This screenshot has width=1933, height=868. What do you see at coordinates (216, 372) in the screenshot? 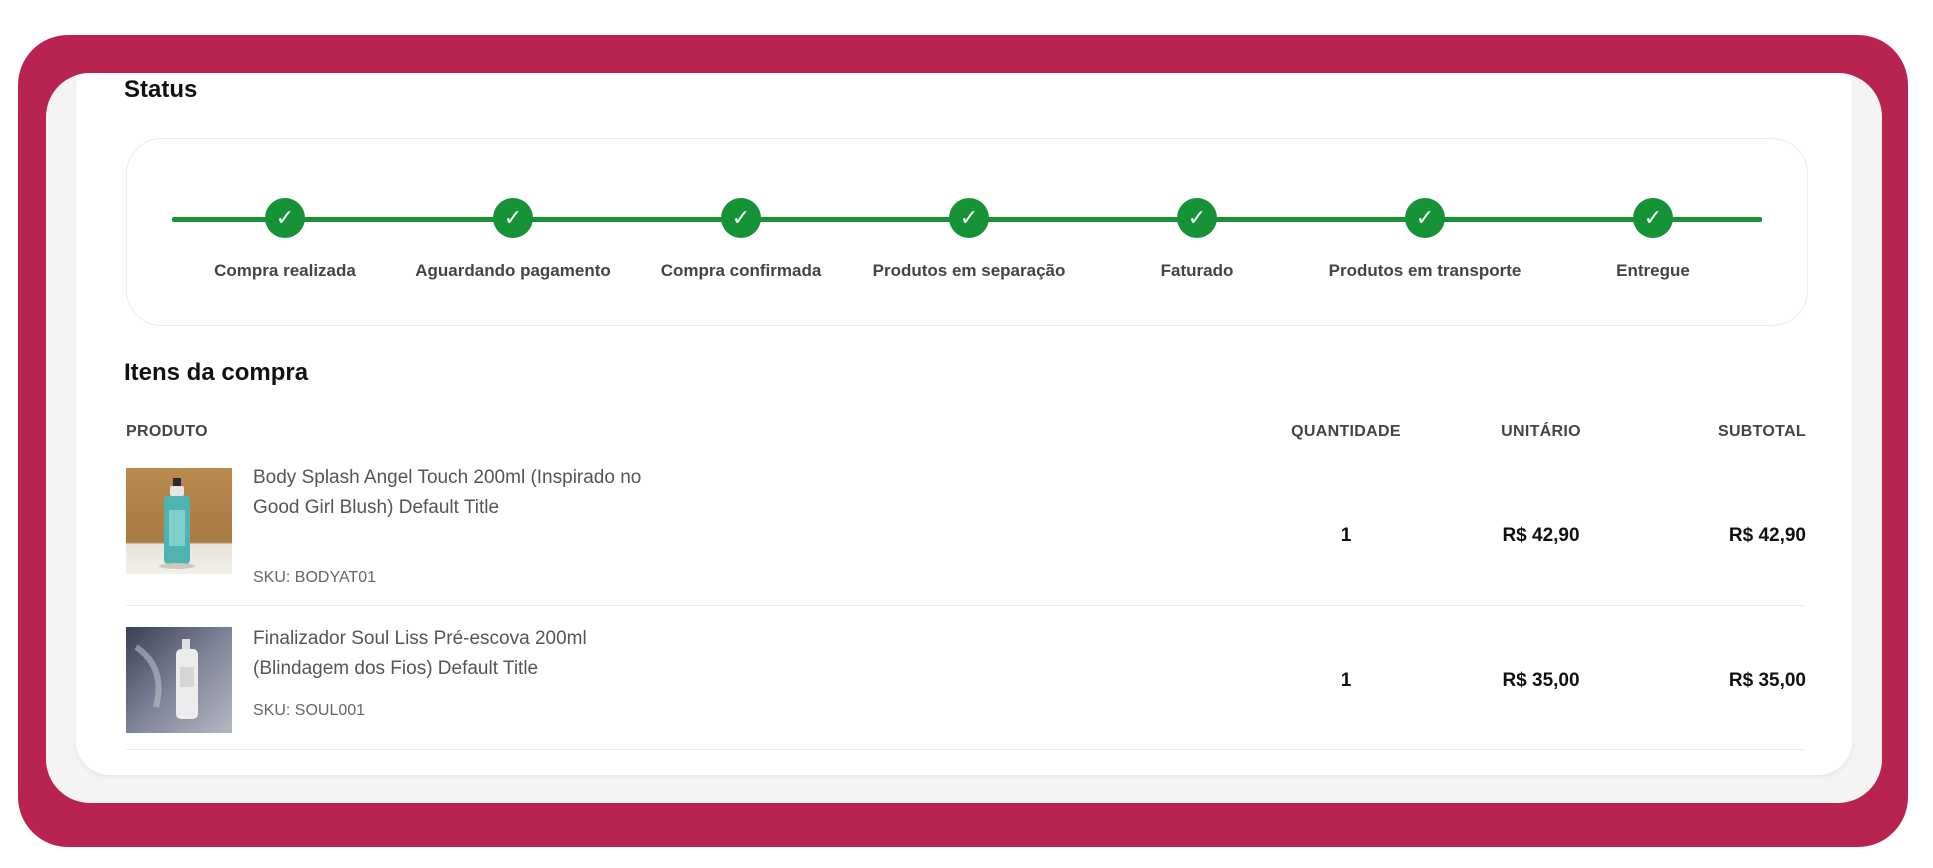
I see `items-heading: Itens da compra` at bounding box center [216, 372].